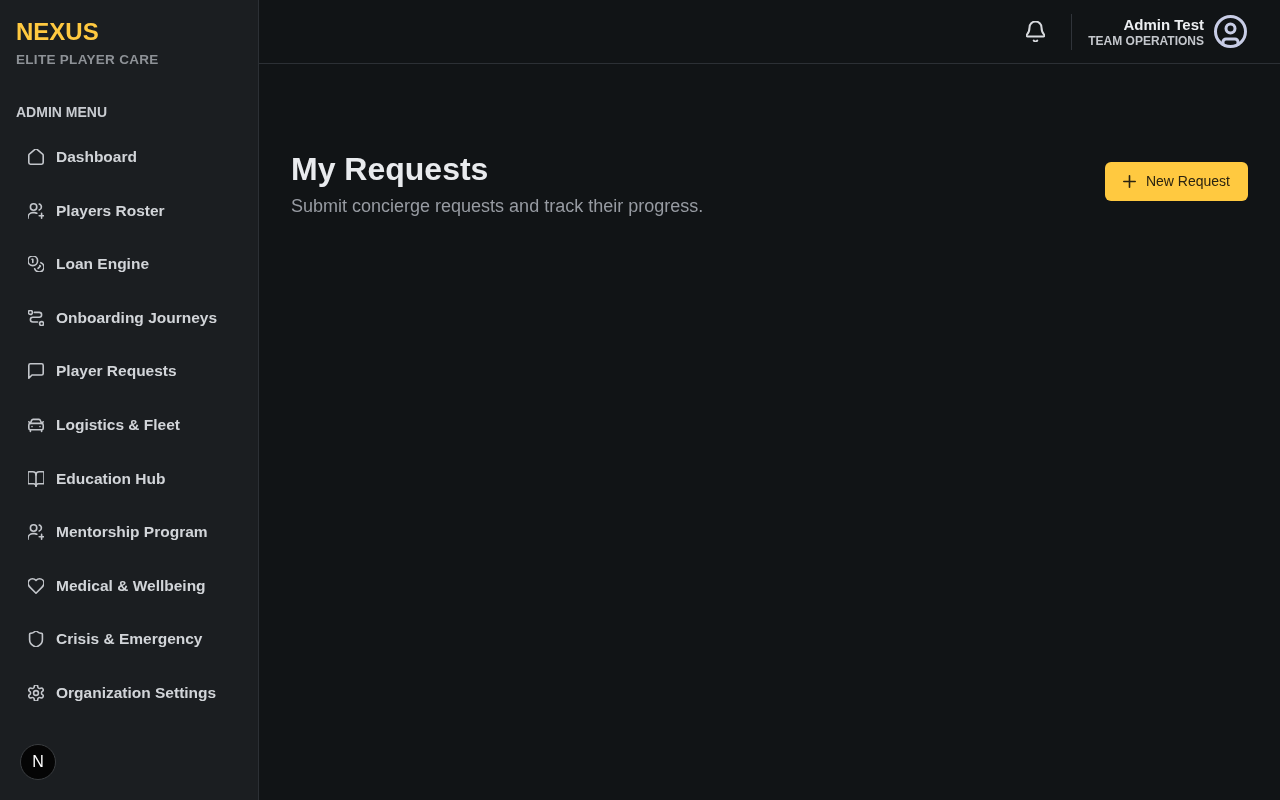 This screenshot has width=1280, height=800. I want to click on plus-icon, so click(1129, 181).